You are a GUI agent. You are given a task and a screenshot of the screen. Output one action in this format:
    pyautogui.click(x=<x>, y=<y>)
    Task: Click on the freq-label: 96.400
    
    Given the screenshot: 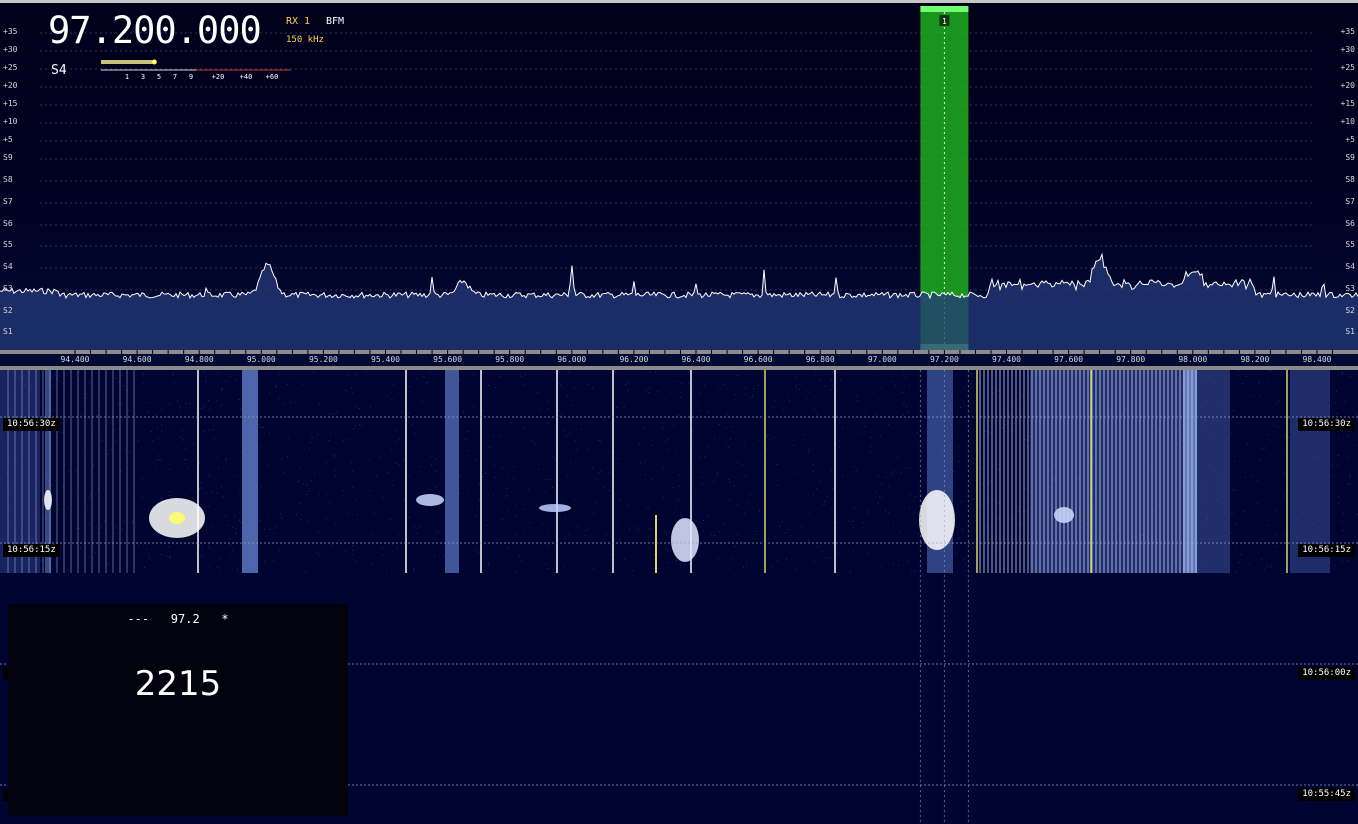 What is the action you would take?
    pyautogui.click(x=696, y=359)
    